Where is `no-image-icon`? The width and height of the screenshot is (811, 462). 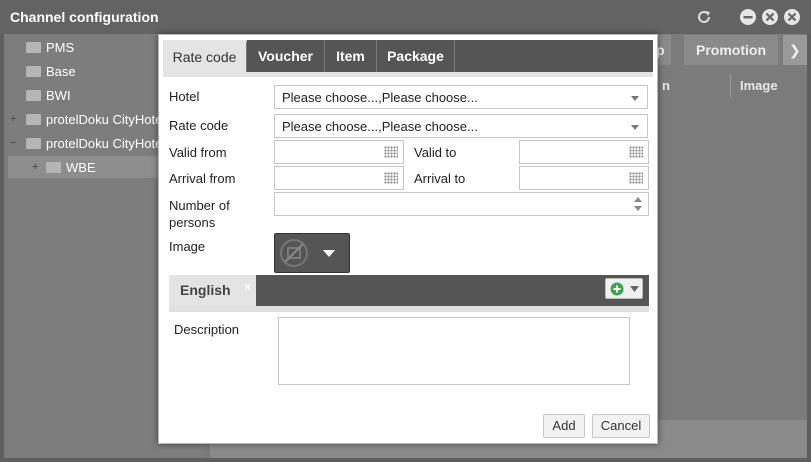
no-image-icon is located at coordinates (294, 253).